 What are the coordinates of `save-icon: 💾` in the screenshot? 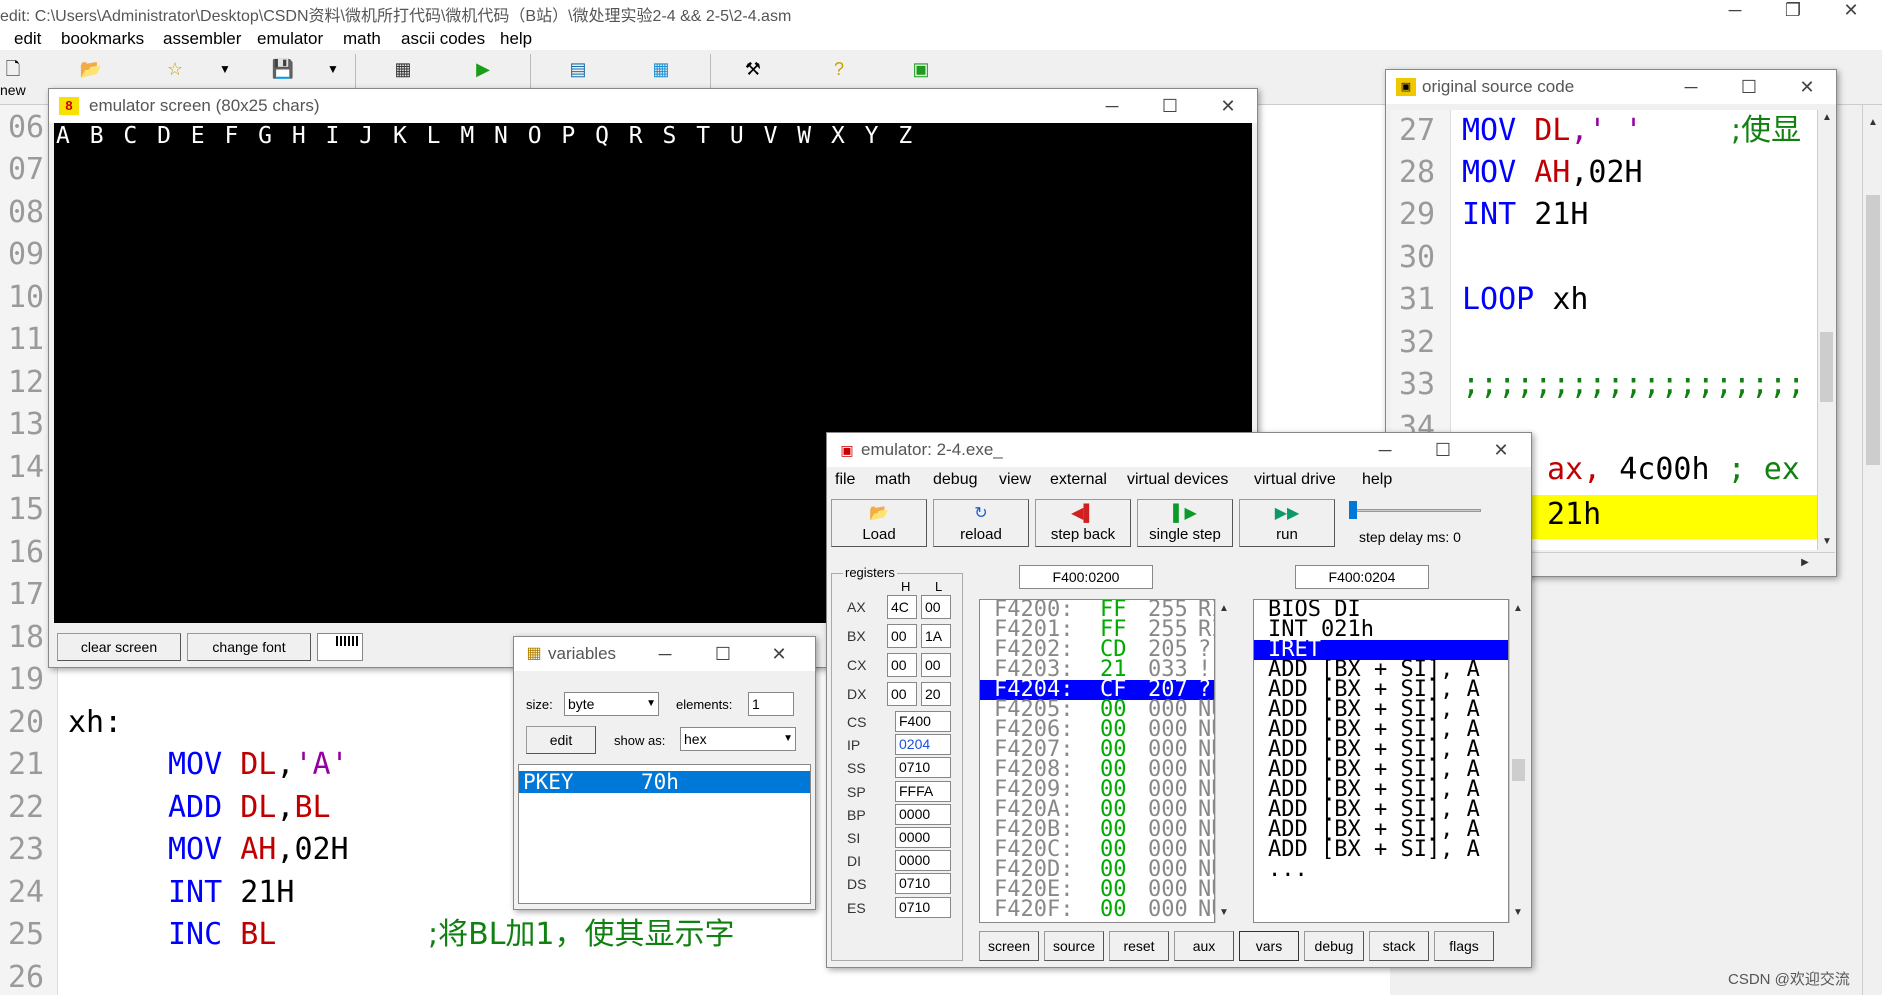 It's located at (283, 69).